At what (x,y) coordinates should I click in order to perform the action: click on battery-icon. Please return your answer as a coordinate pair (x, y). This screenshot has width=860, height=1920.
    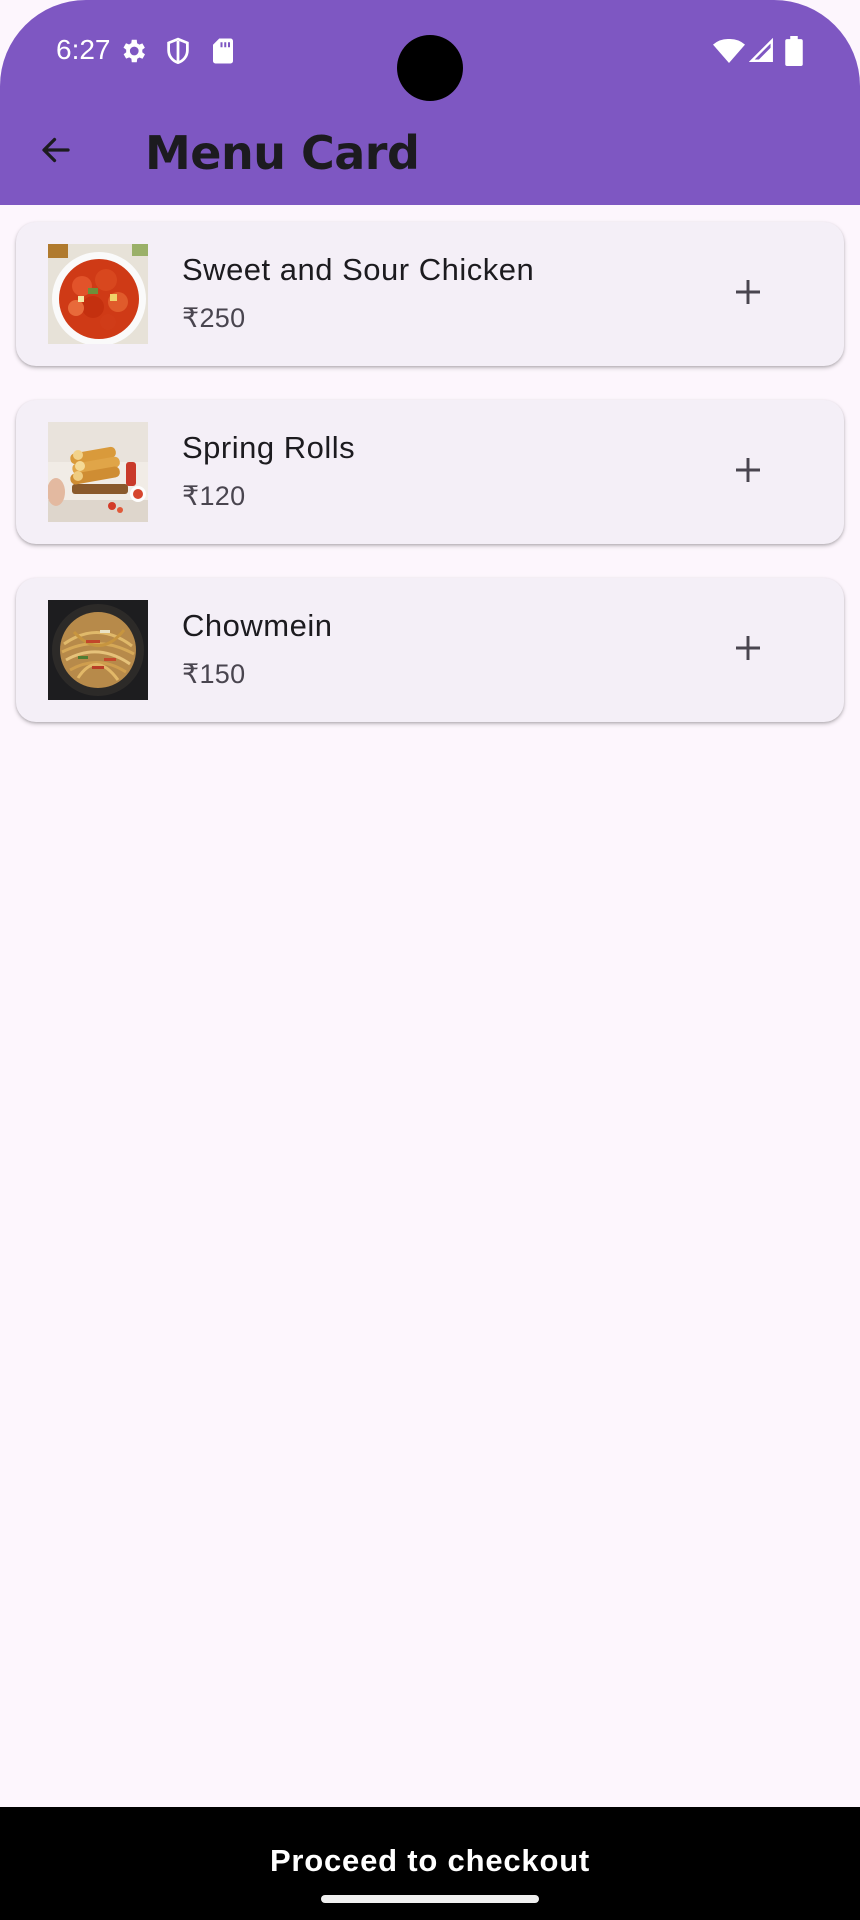
    Looking at the image, I should click on (795, 51).